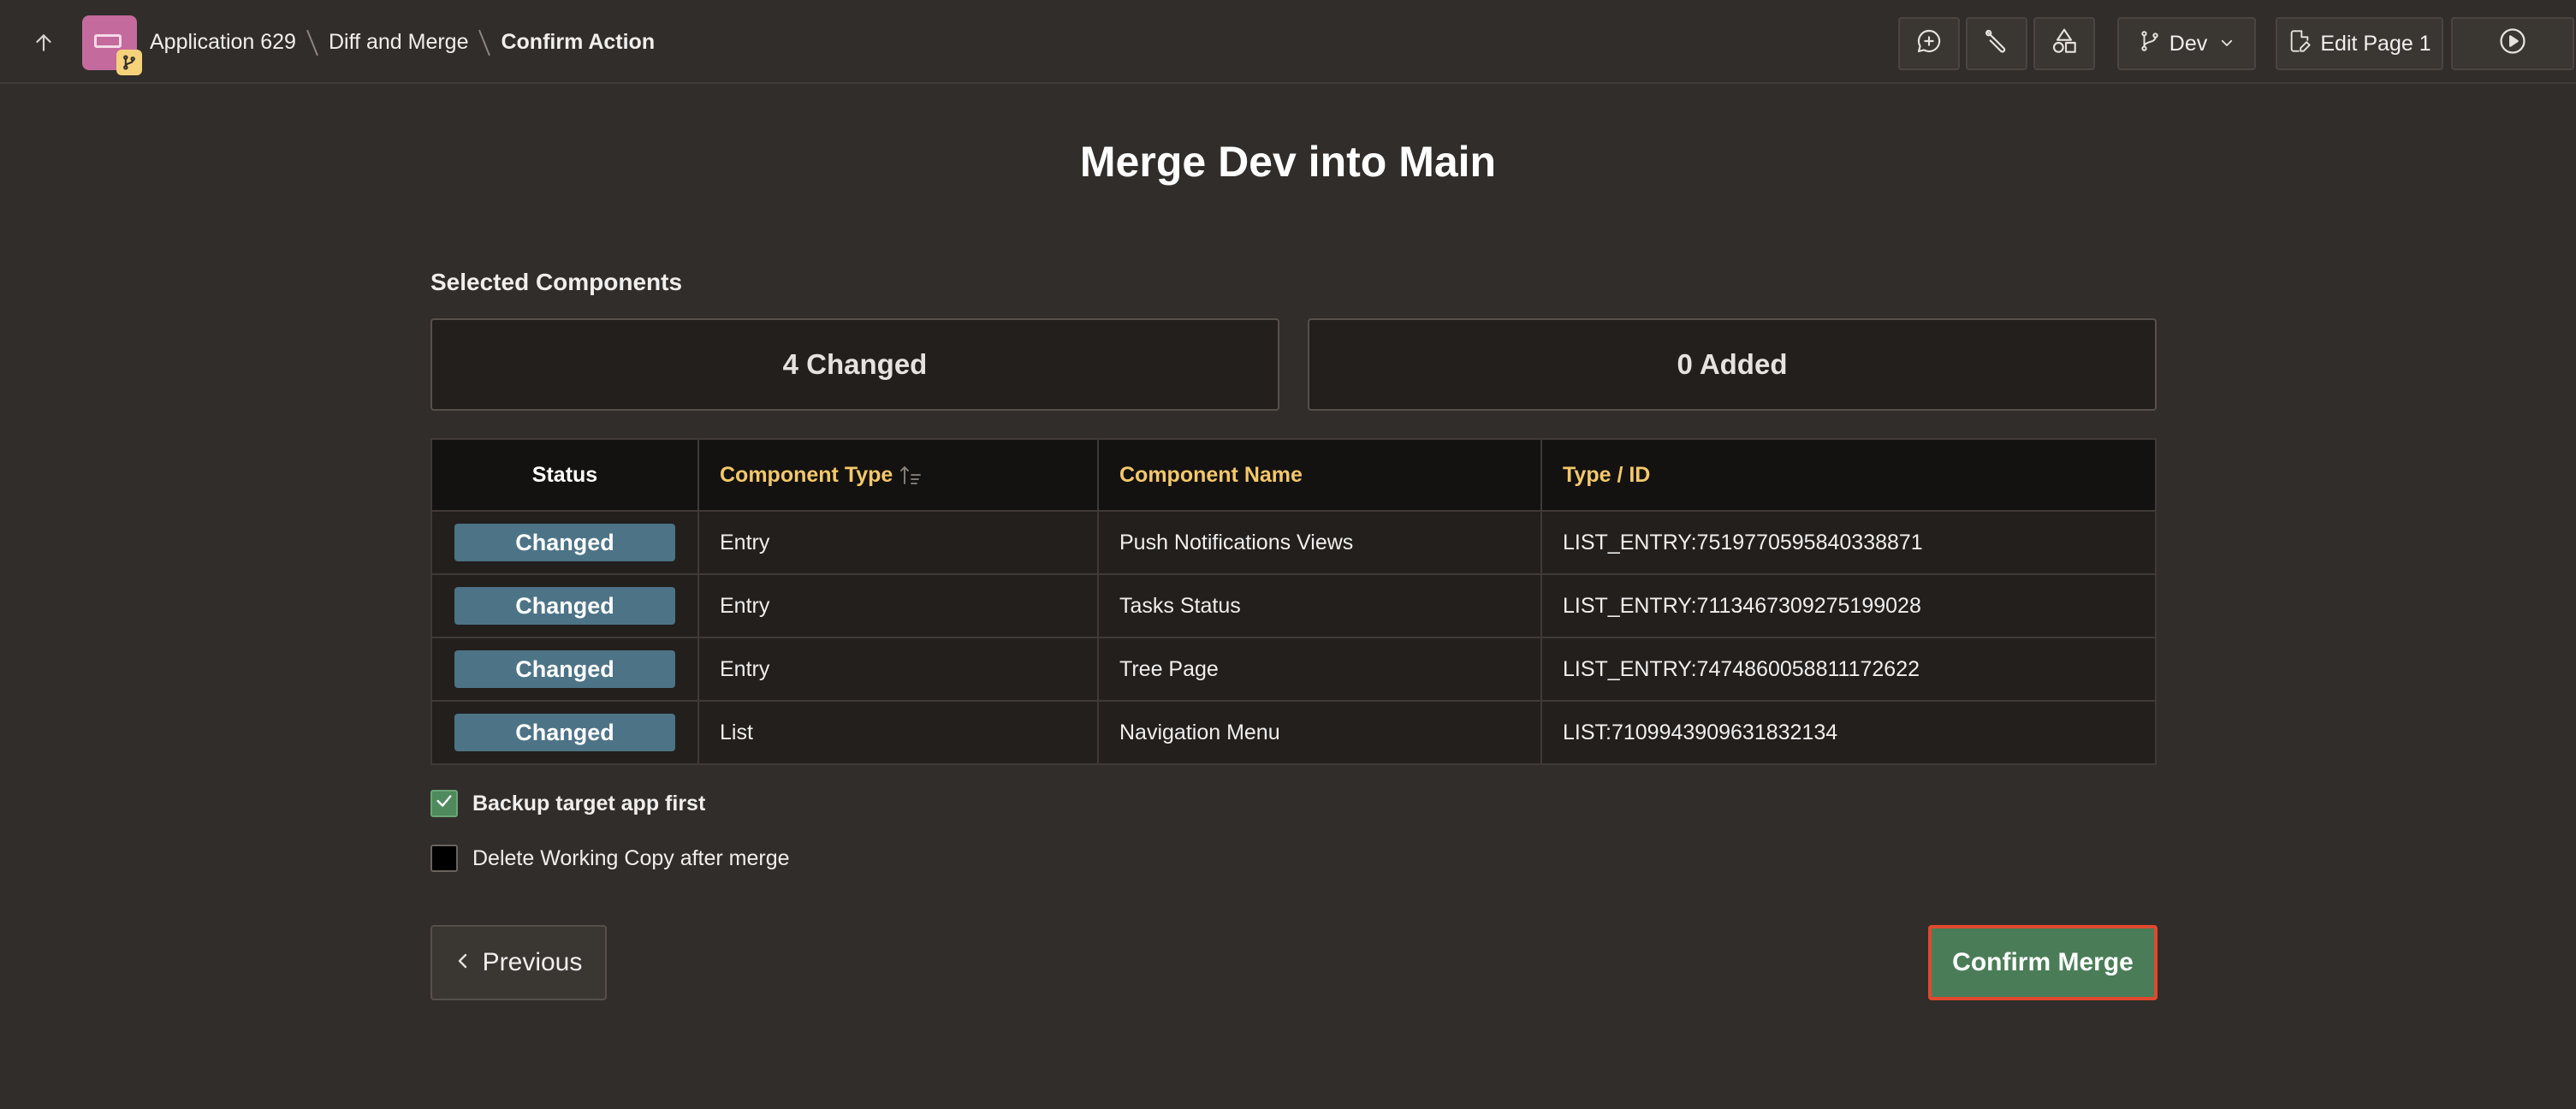 Image resolution: width=2576 pixels, height=1109 pixels. I want to click on arrow-up-icon, so click(43, 42).